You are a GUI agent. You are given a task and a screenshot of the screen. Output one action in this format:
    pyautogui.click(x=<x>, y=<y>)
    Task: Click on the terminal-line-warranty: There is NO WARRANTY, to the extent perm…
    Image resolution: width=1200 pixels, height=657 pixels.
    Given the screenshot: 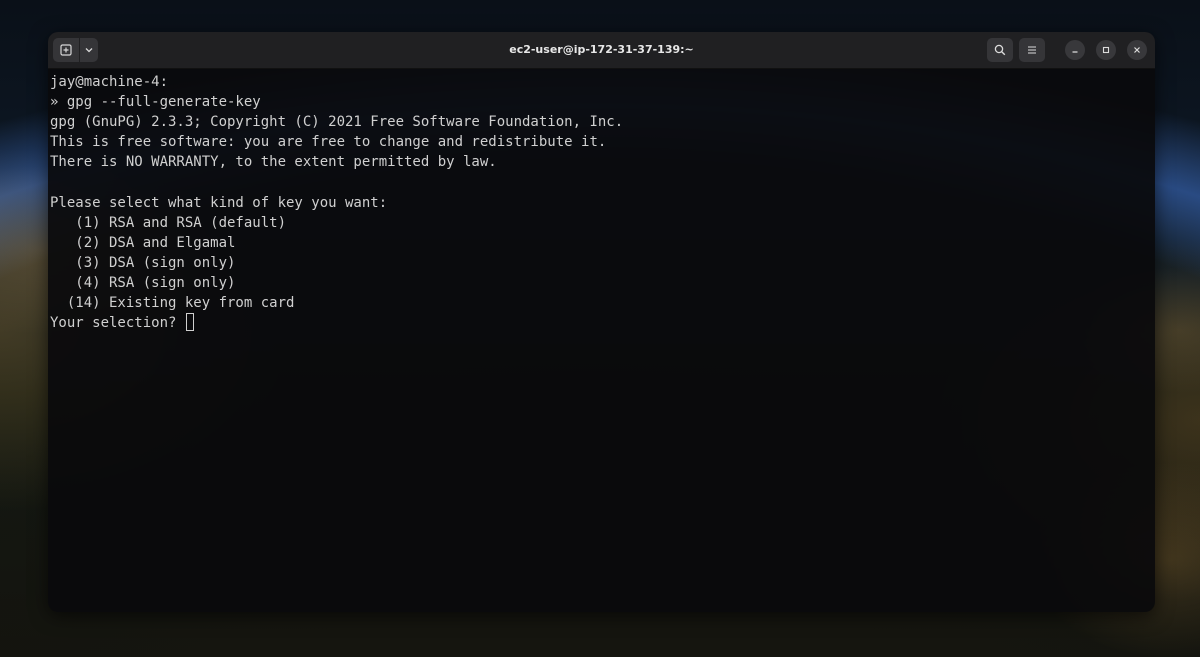 What is the action you would take?
    pyautogui.click(x=273, y=162)
    